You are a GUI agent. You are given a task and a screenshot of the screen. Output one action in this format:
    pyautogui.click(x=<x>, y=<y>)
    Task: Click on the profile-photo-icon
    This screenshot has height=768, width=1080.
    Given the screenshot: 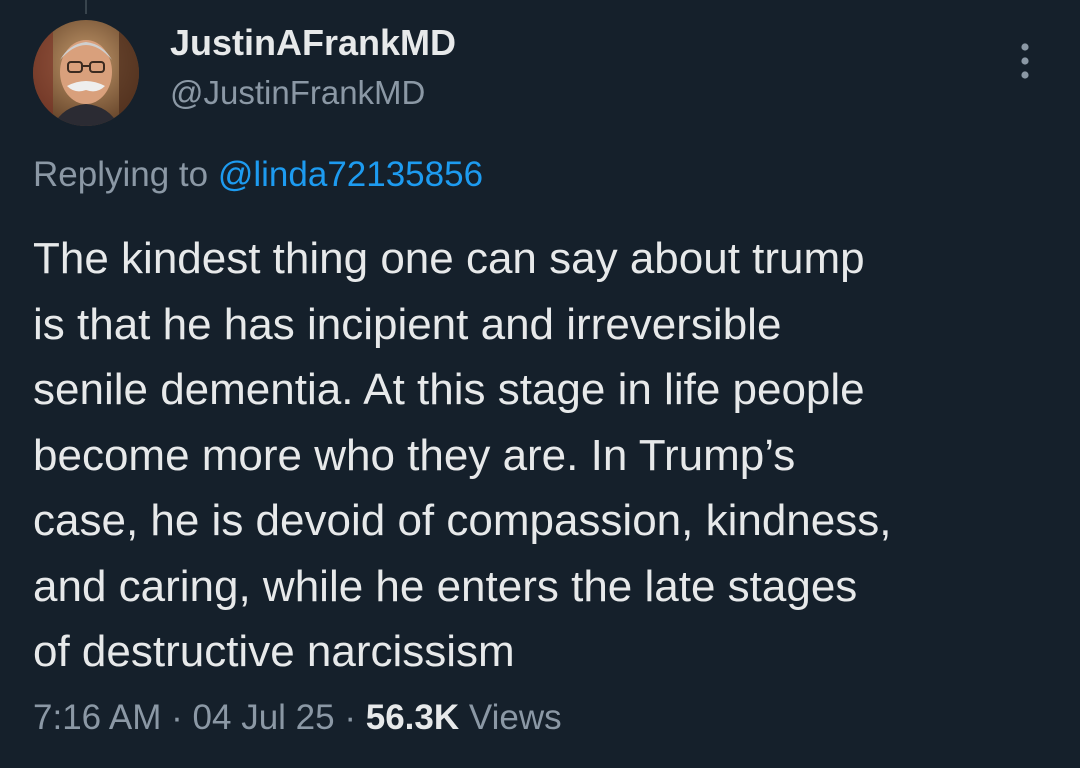 What is the action you would take?
    pyautogui.click(x=86, y=73)
    